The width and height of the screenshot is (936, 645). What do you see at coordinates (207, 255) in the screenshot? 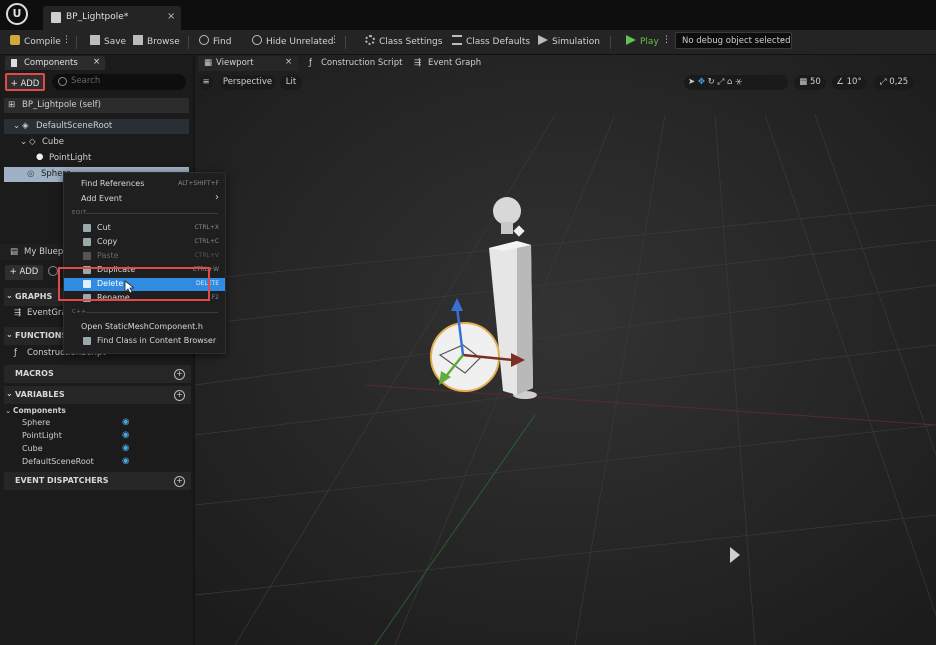
I see `menu-item-shortcut: CTRL+V` at bounding box center [207, 255].